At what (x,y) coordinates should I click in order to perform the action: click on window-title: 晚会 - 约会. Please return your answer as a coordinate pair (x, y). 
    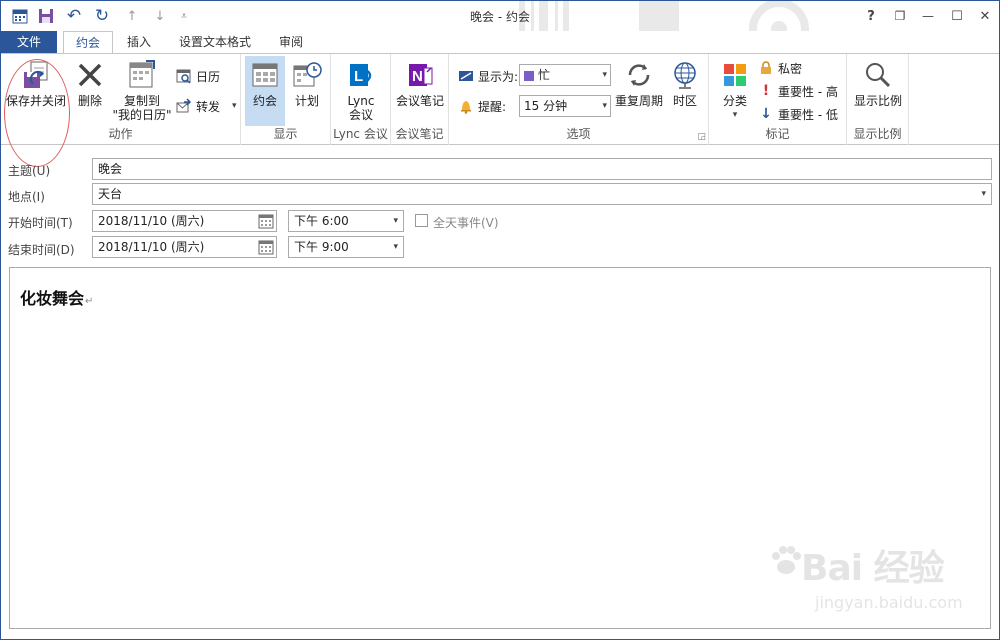
    Looking at the image, I should click on (500, 17).